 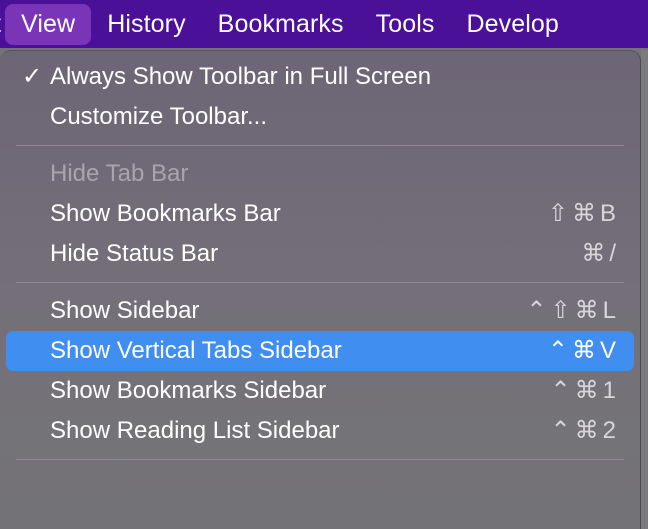 I want to click on menu-item-label: Always Show Toolbar in Full Screen, so click(x=241, y=76).